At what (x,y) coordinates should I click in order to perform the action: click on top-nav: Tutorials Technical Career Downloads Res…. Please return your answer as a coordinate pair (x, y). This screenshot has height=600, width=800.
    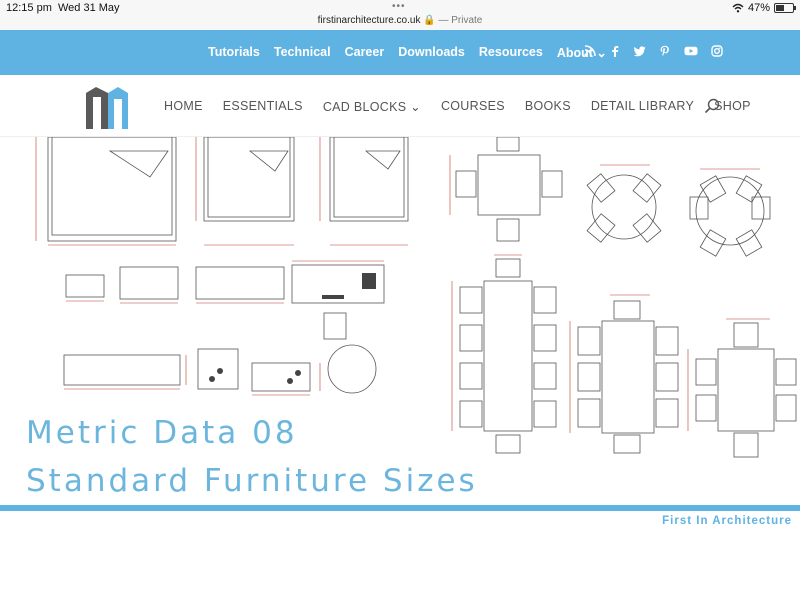
    Looking at the image, I should click on (400, 52).